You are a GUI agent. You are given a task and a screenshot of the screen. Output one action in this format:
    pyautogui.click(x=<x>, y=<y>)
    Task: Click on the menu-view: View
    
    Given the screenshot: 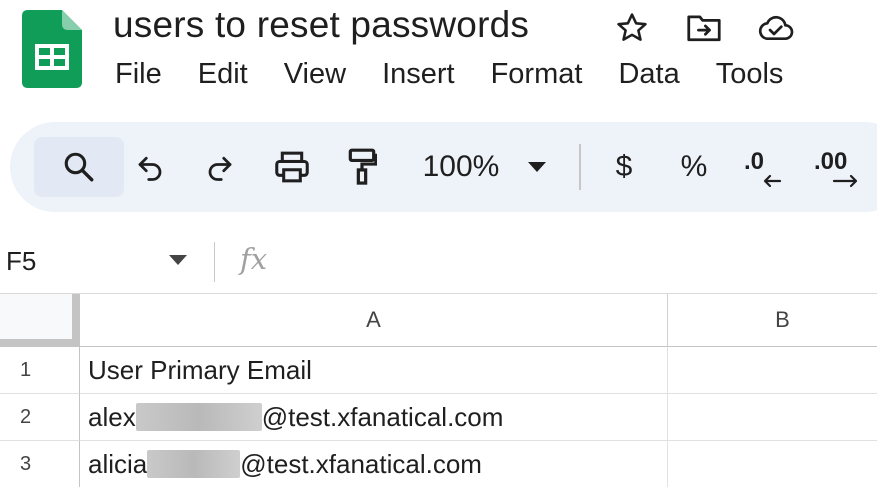 What is the action you would take?
    pyautogui.click(x=315, y=74)
    